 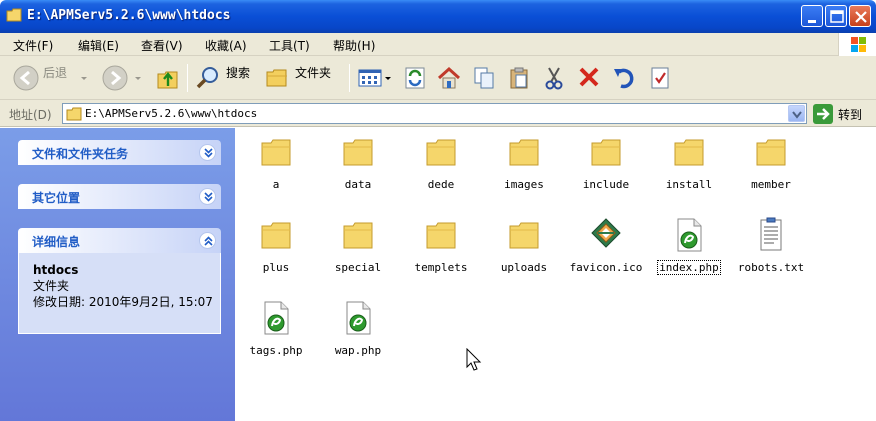 What do you see at coordinates (56, 270) in the screenshot?
I see `detail-name: htdocs` at bounding box center [56, 270].